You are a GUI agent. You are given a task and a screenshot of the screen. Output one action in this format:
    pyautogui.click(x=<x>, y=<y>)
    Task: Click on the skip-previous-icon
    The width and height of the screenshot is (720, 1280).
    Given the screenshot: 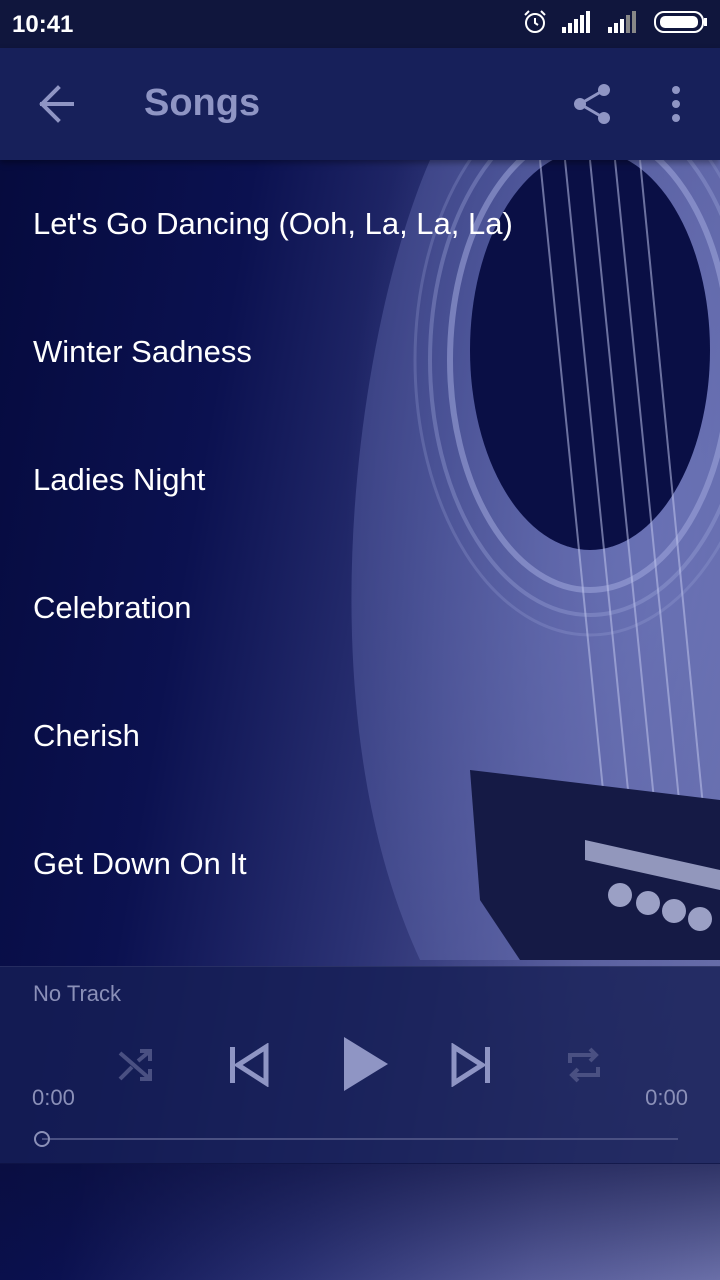 What is the action you would take?
    pyautogui.click(x=249, y=1065)
    